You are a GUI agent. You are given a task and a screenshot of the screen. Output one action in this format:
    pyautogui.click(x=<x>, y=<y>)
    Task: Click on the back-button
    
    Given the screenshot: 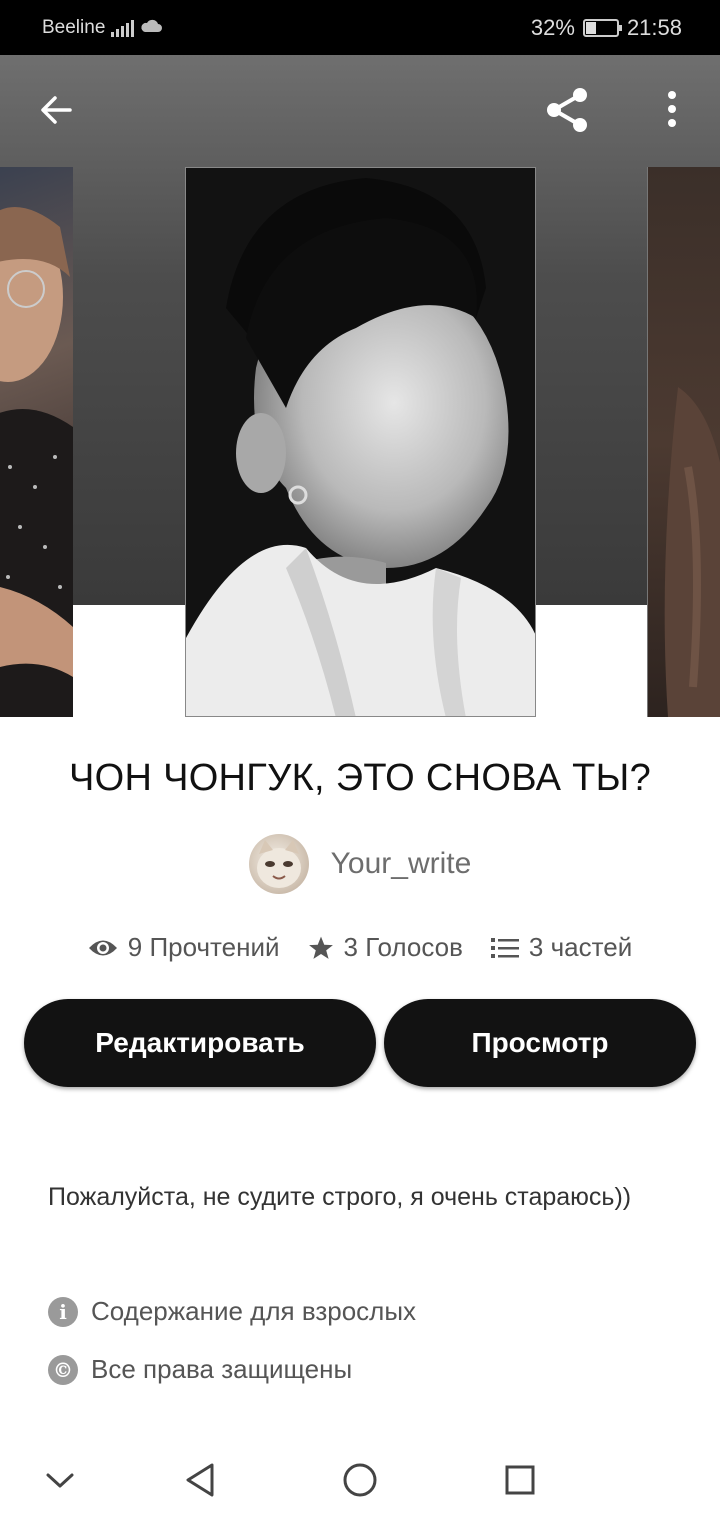 What is the action you would take?
    pyautogui.click(x=56, y=110)
    